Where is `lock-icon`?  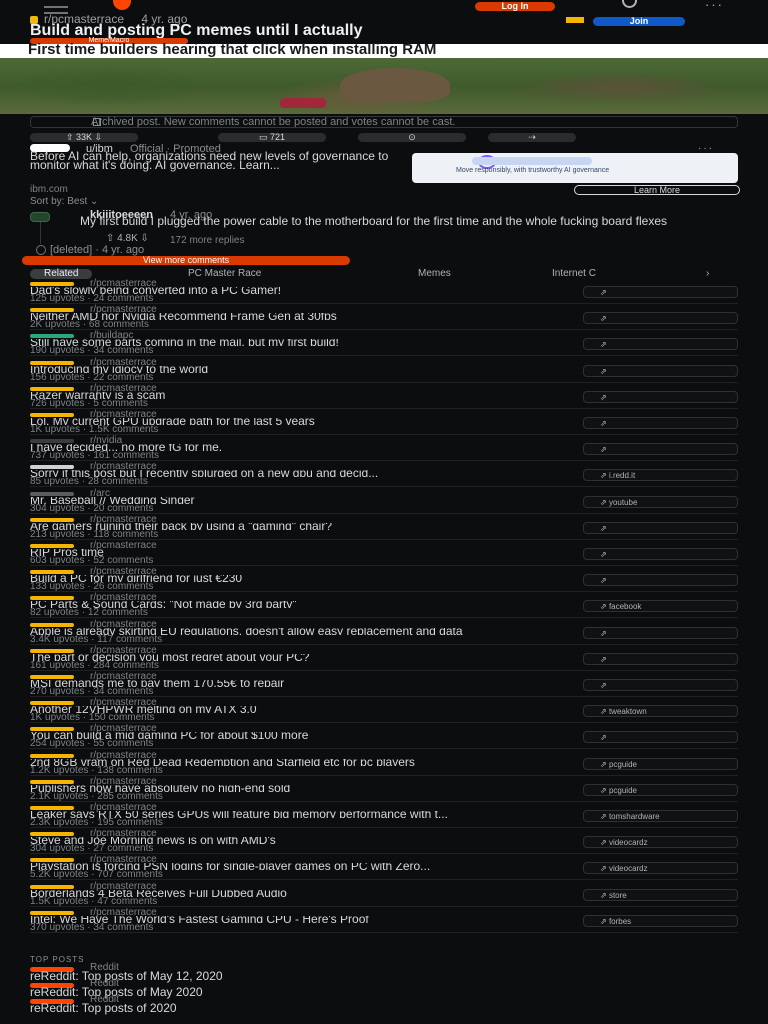 lock-icon is located at coordinates (97, 122).